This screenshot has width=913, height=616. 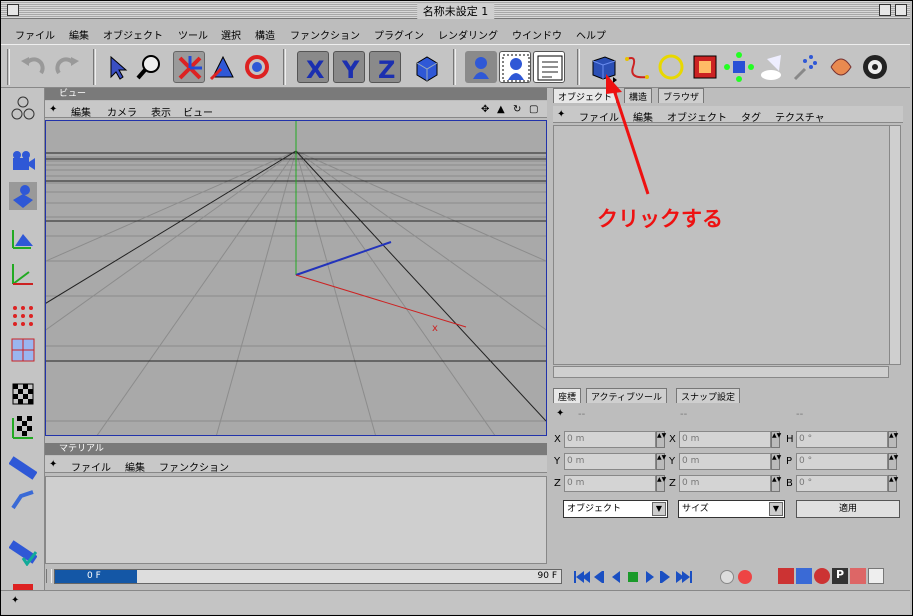 I want to click on size-z-stepper: ▲▼, so click(x=776, y=483).